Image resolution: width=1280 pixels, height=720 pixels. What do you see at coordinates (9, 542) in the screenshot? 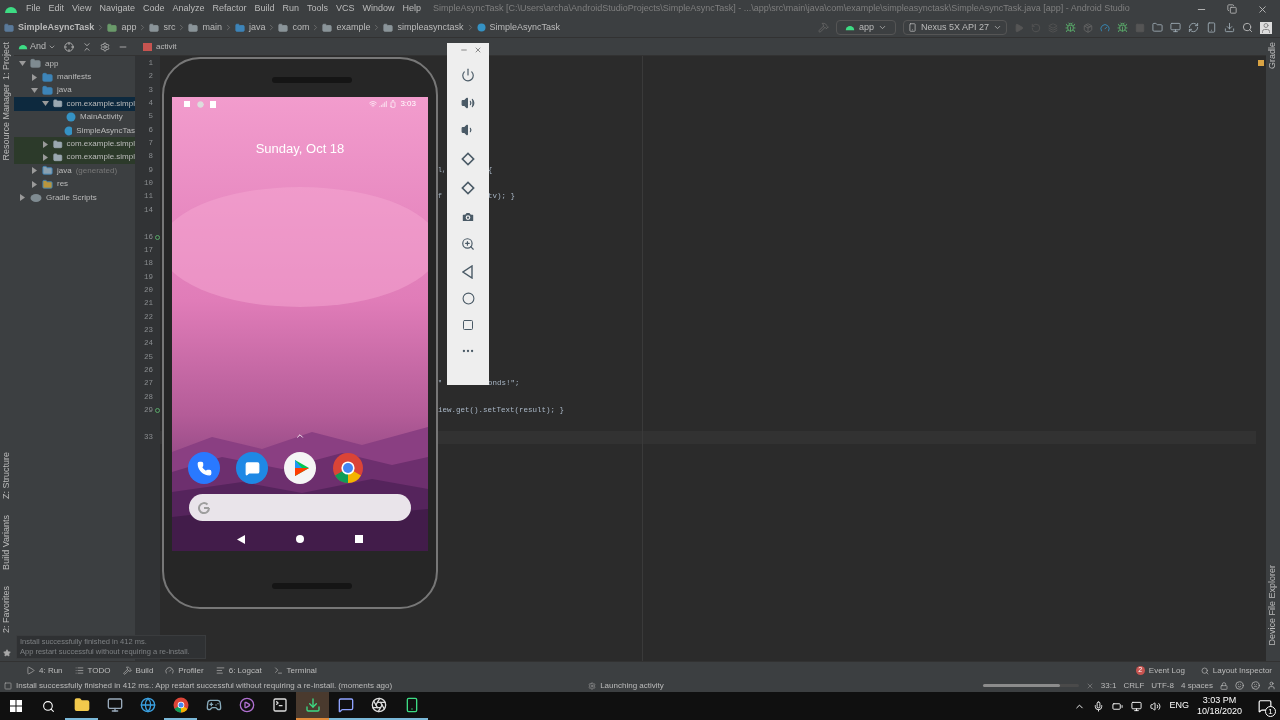
I see `tool-window-tab: Build Variants` at bounding box center [9, 542].